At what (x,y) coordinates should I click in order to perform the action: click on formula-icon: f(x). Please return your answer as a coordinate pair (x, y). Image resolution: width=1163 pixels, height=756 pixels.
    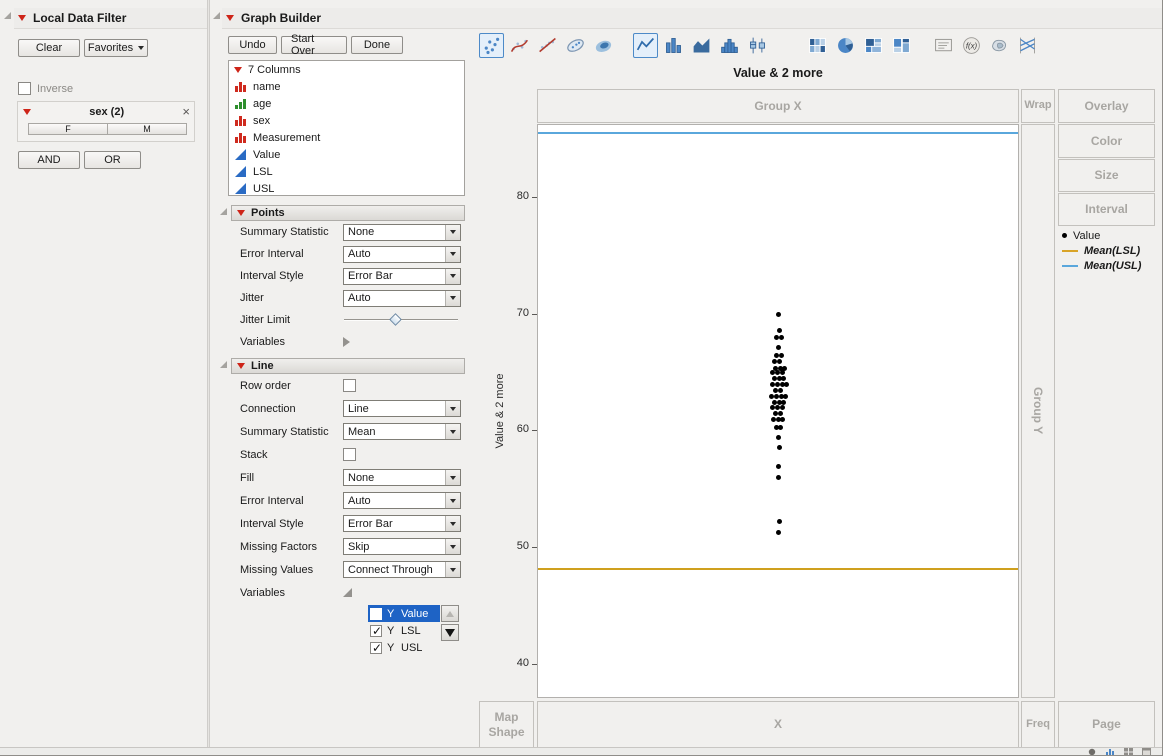
    Looking at the image, I should click on (971, 45).